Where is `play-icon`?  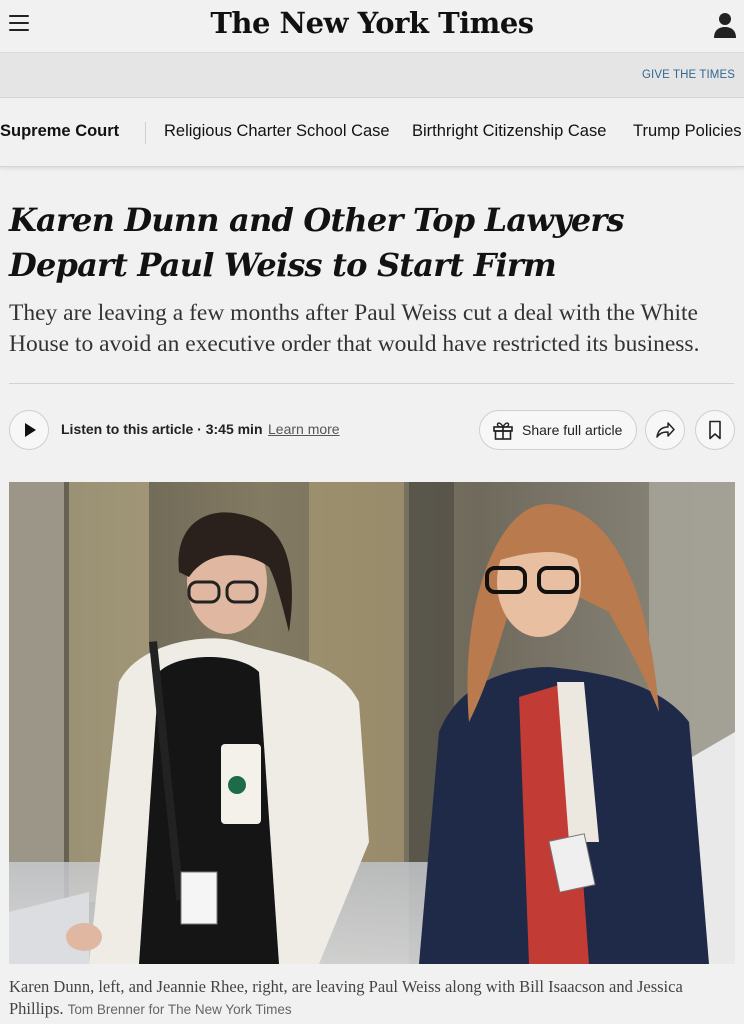
play-icon is located at coordinates (30, 430).